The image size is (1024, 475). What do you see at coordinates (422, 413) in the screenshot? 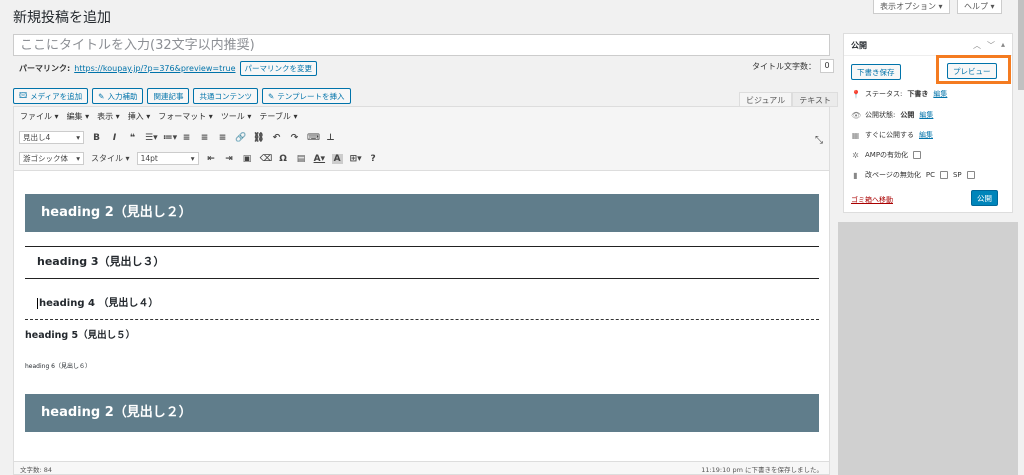
I see `heading-2-second: heading 2（見出し２）` at bounding box center [422, 413].